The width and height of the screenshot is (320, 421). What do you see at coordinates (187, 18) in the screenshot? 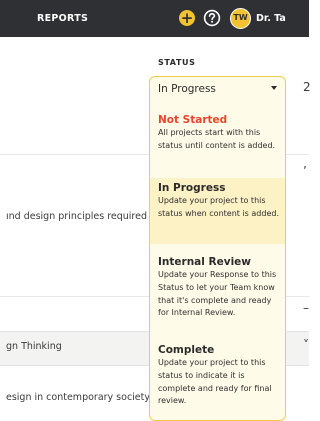
I see `add-plus-icon: +` at bounding box center [187, 18].